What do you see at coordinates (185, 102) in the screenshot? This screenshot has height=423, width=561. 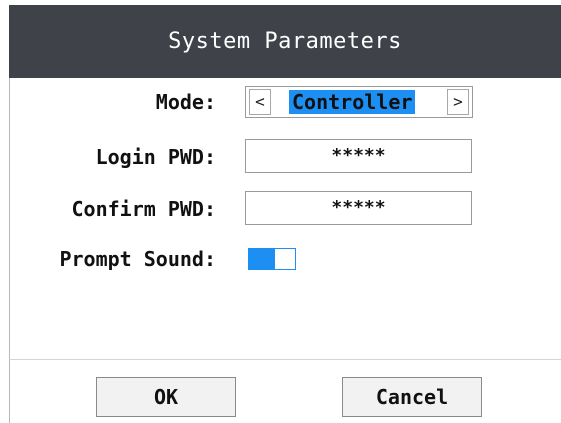 I see `mode-label: Mode:` at bounding box center [185, 102].